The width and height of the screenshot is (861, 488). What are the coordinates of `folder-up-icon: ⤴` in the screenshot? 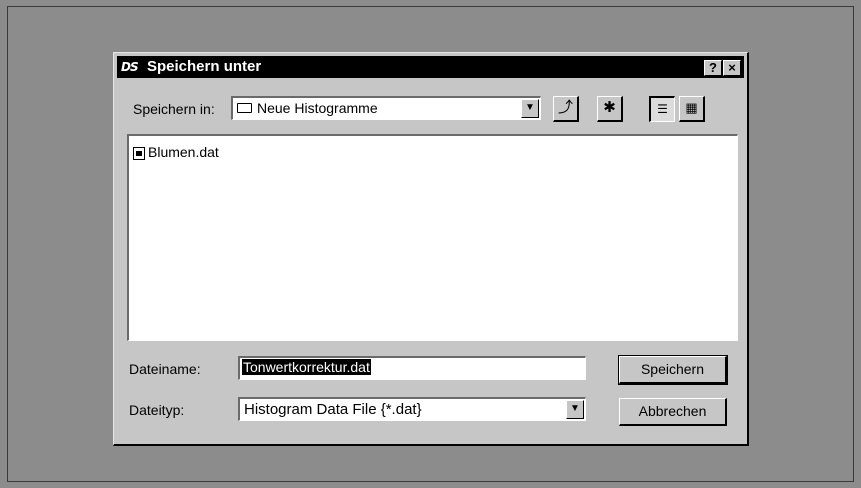 It's located at (565, 107).